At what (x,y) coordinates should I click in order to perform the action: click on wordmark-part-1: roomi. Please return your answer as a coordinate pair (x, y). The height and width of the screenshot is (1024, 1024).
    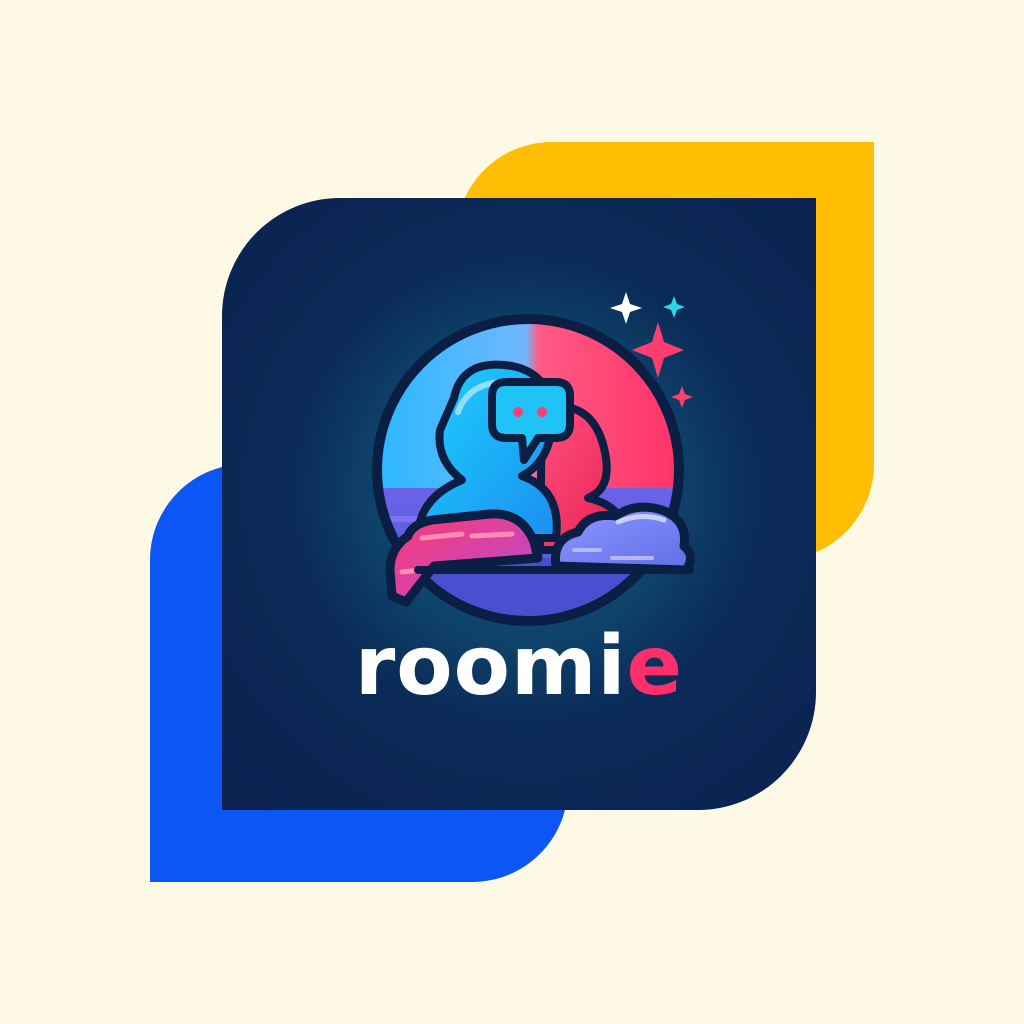
    Looking at the image, I should click on (490, 666).